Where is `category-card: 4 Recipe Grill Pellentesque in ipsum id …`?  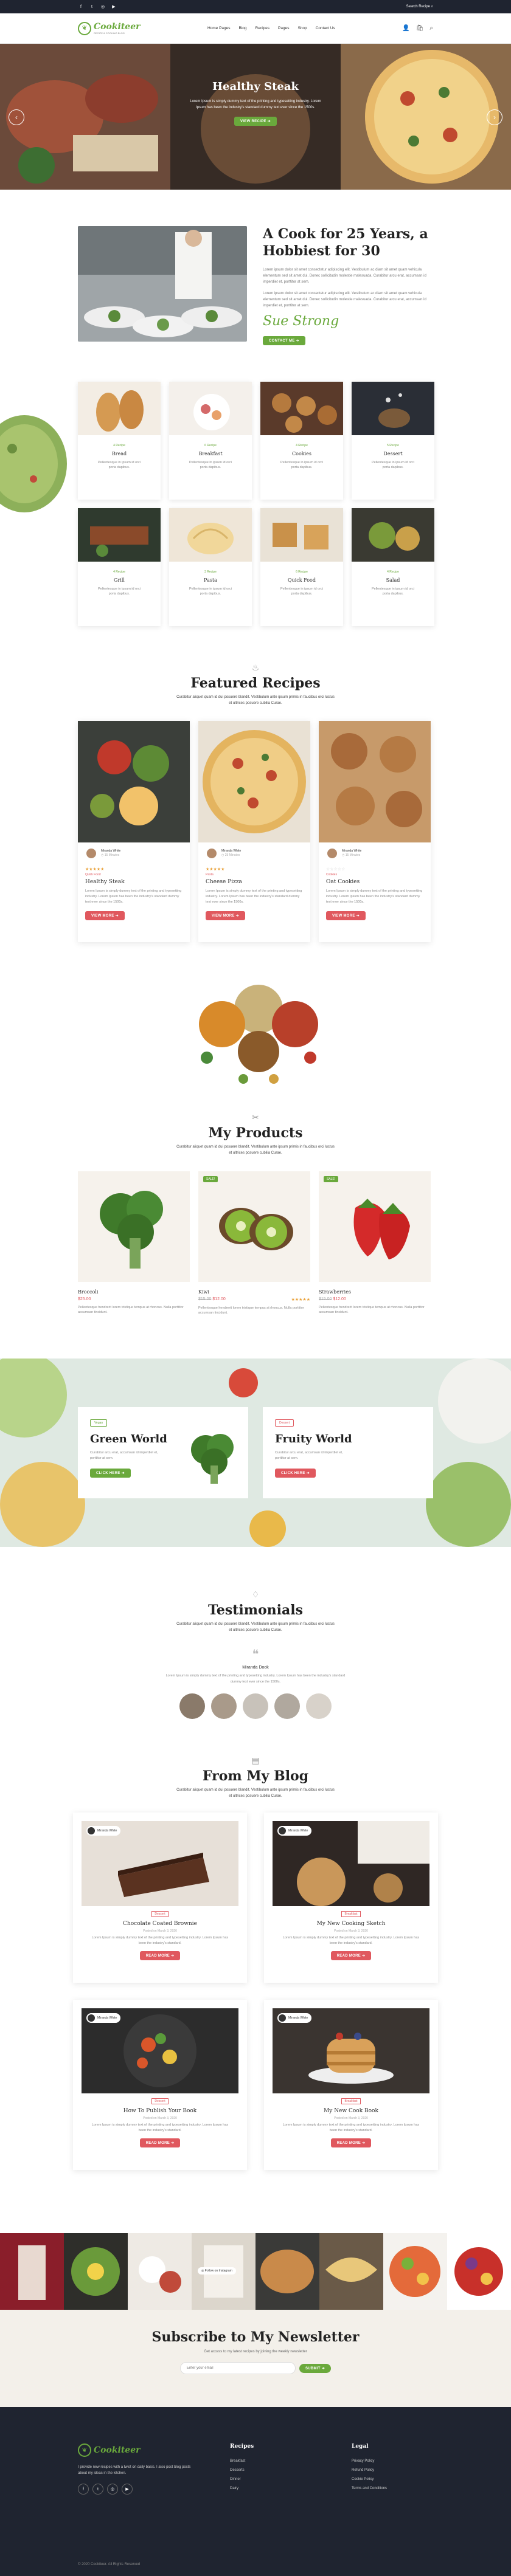 category-card: 4 Recipe Grill Pellentesque in ipsum id … is located at coordinates (119, 567).